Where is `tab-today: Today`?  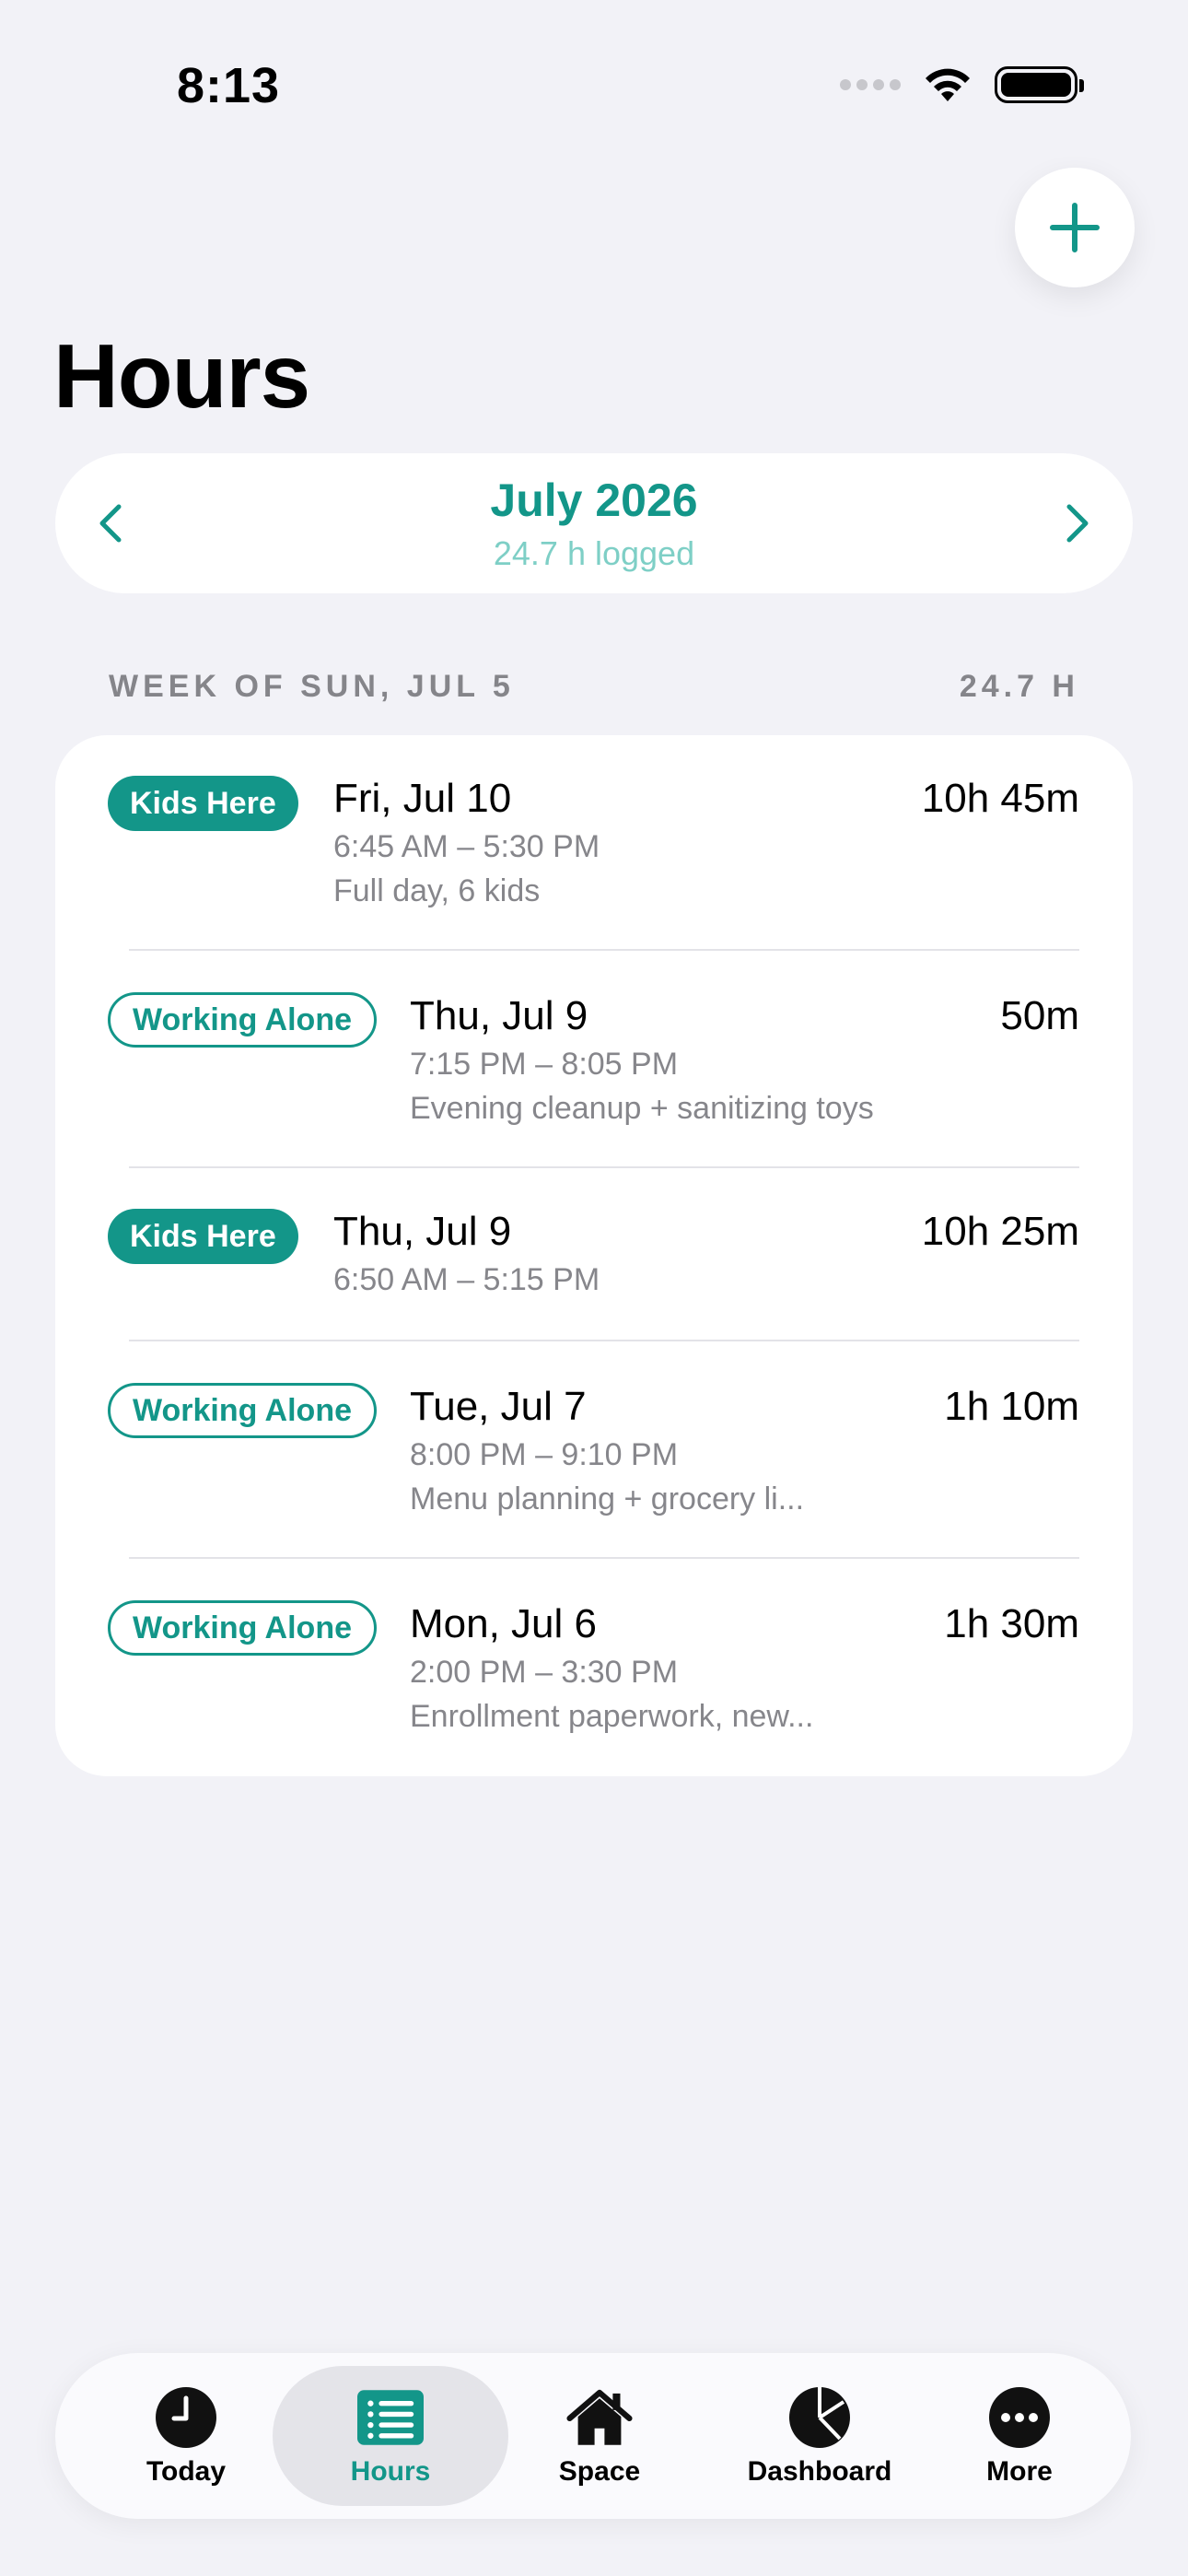
tab-today: Today is located at coordinates (186, 2436).